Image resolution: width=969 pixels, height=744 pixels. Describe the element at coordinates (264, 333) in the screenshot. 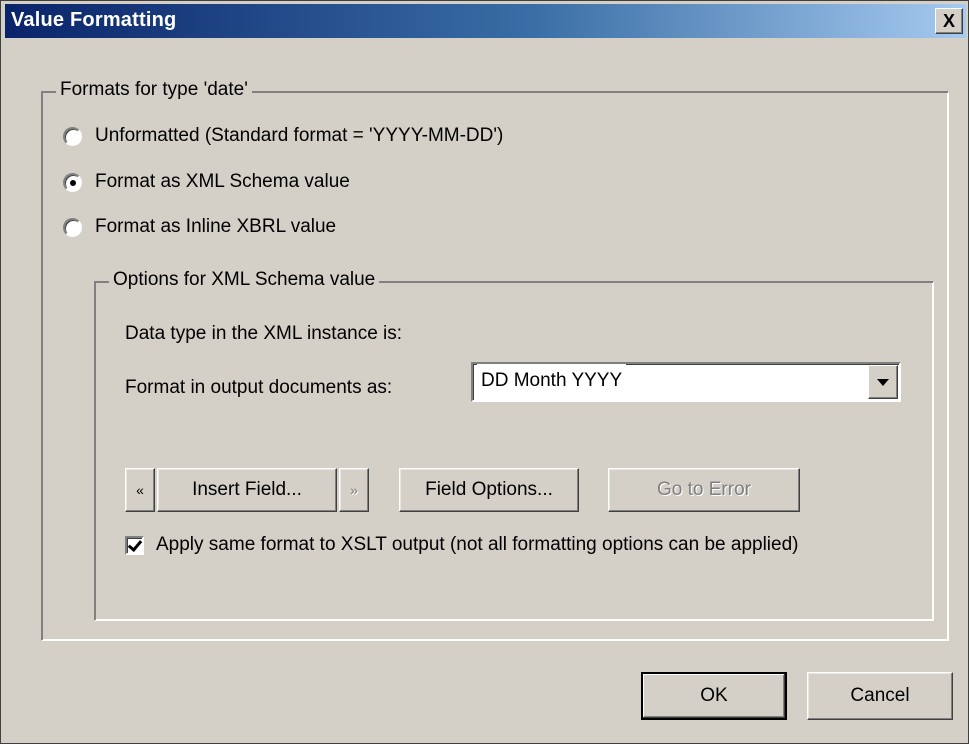

I see `data-type-label: Data type in the XML instance is:` at that location.